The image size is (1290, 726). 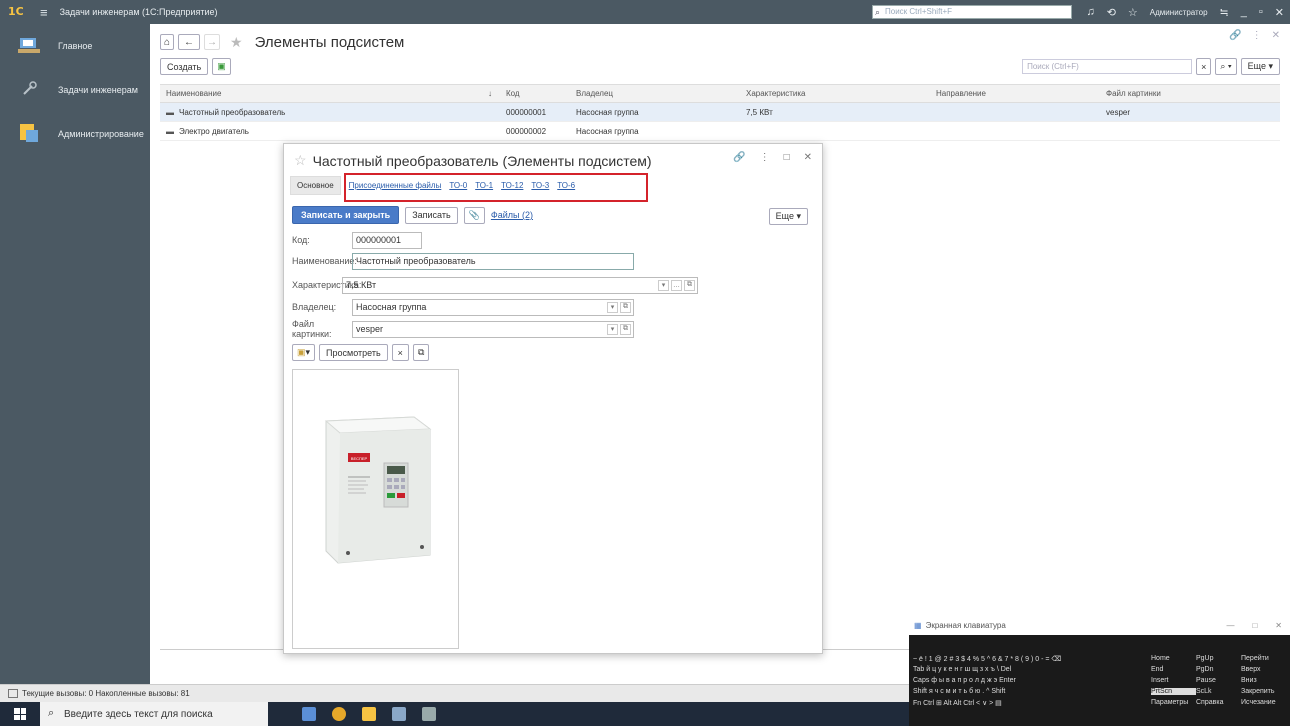 I want to click on key-pgdn: PgDn, so click(x=1218, y=669).